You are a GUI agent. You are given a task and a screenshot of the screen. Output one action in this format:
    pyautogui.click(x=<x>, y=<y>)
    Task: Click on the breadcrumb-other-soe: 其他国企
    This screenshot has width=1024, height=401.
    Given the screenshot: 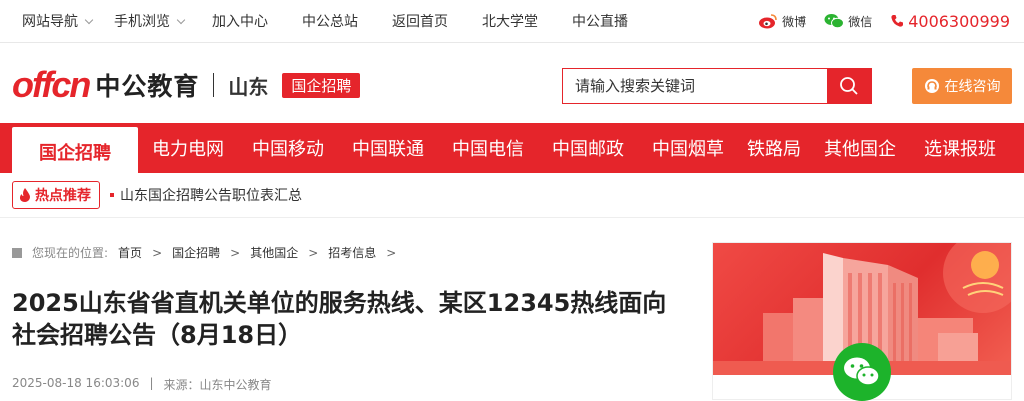 What is the action you would take?
    pyautogui.click(x=274, y=252)
    